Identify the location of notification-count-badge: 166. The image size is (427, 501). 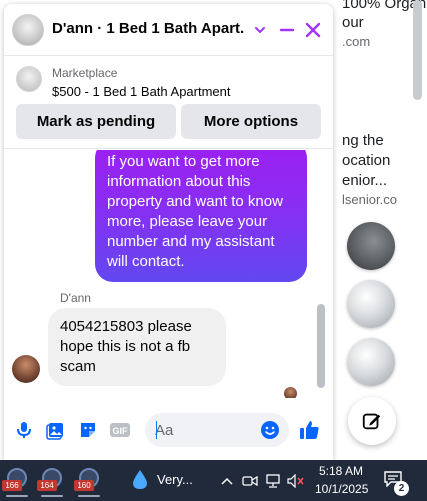
(12, 485).